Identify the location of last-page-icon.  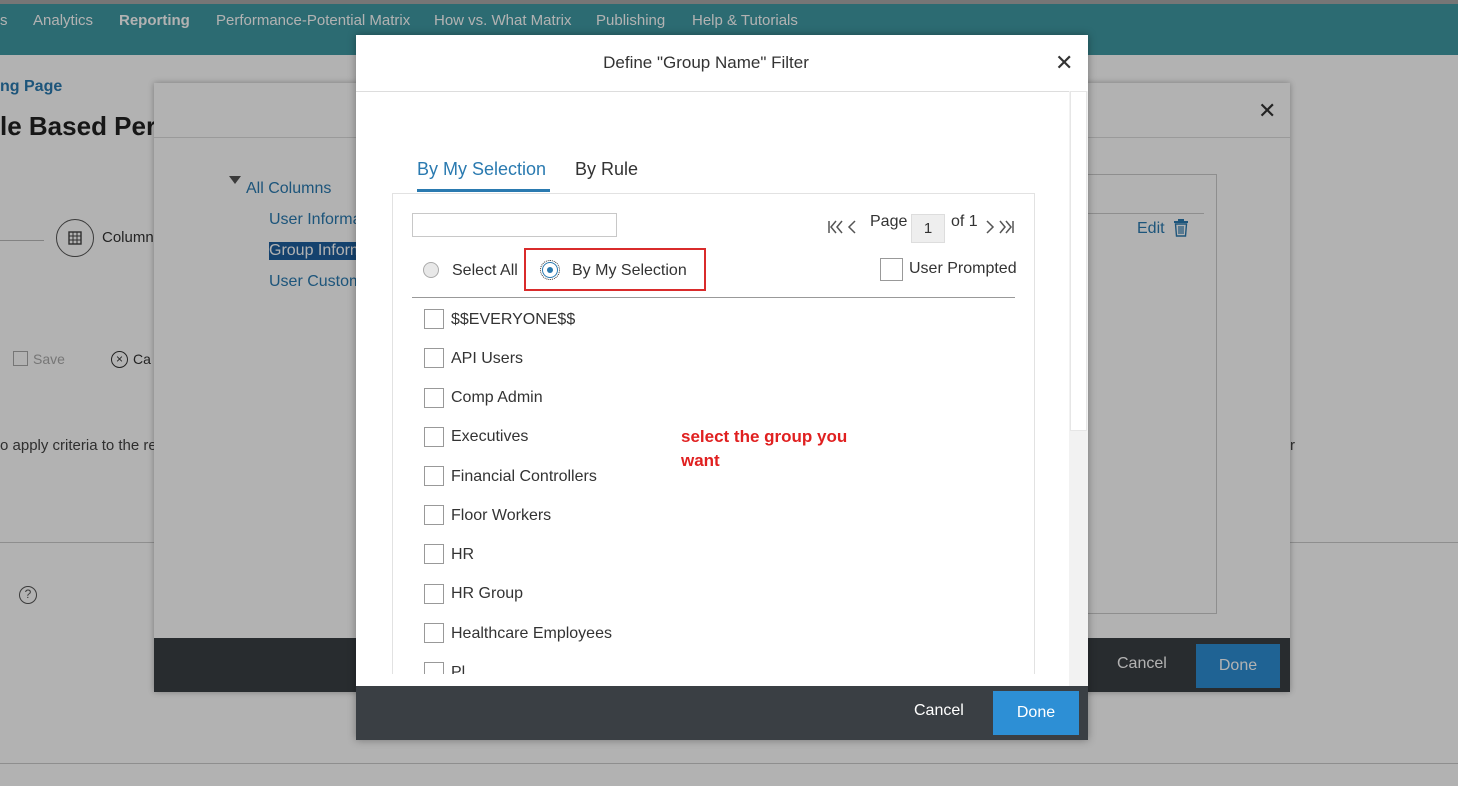
(1007, 229).